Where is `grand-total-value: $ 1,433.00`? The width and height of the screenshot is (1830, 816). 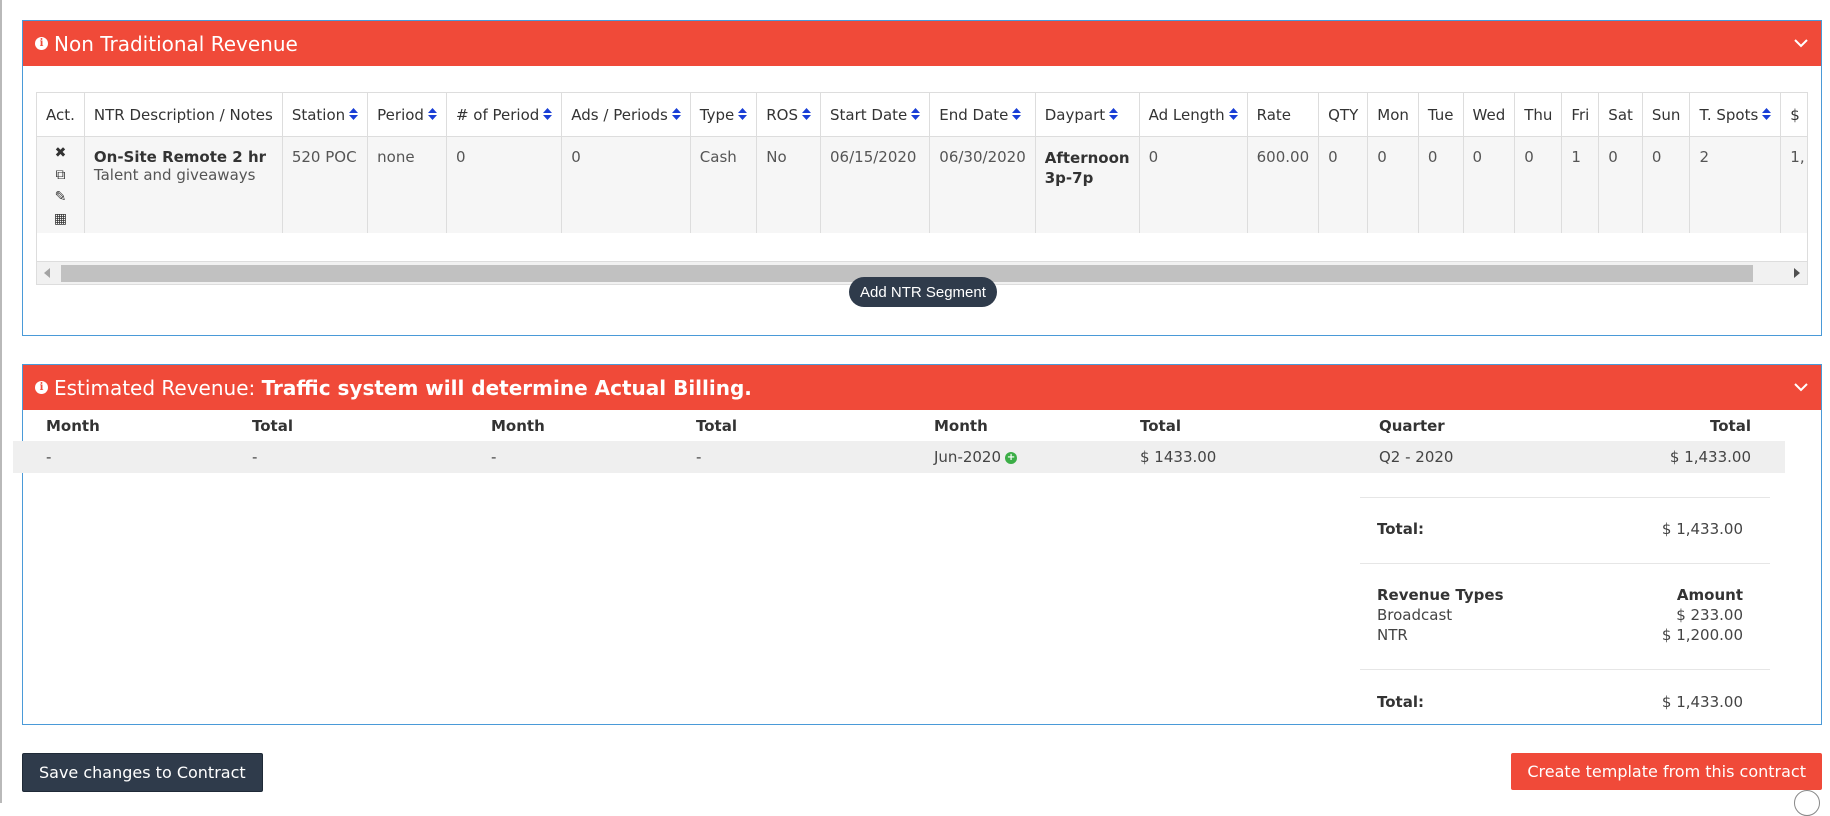 grand-total-value: $ 1,433.00 is located at coordinates (1702, 702).